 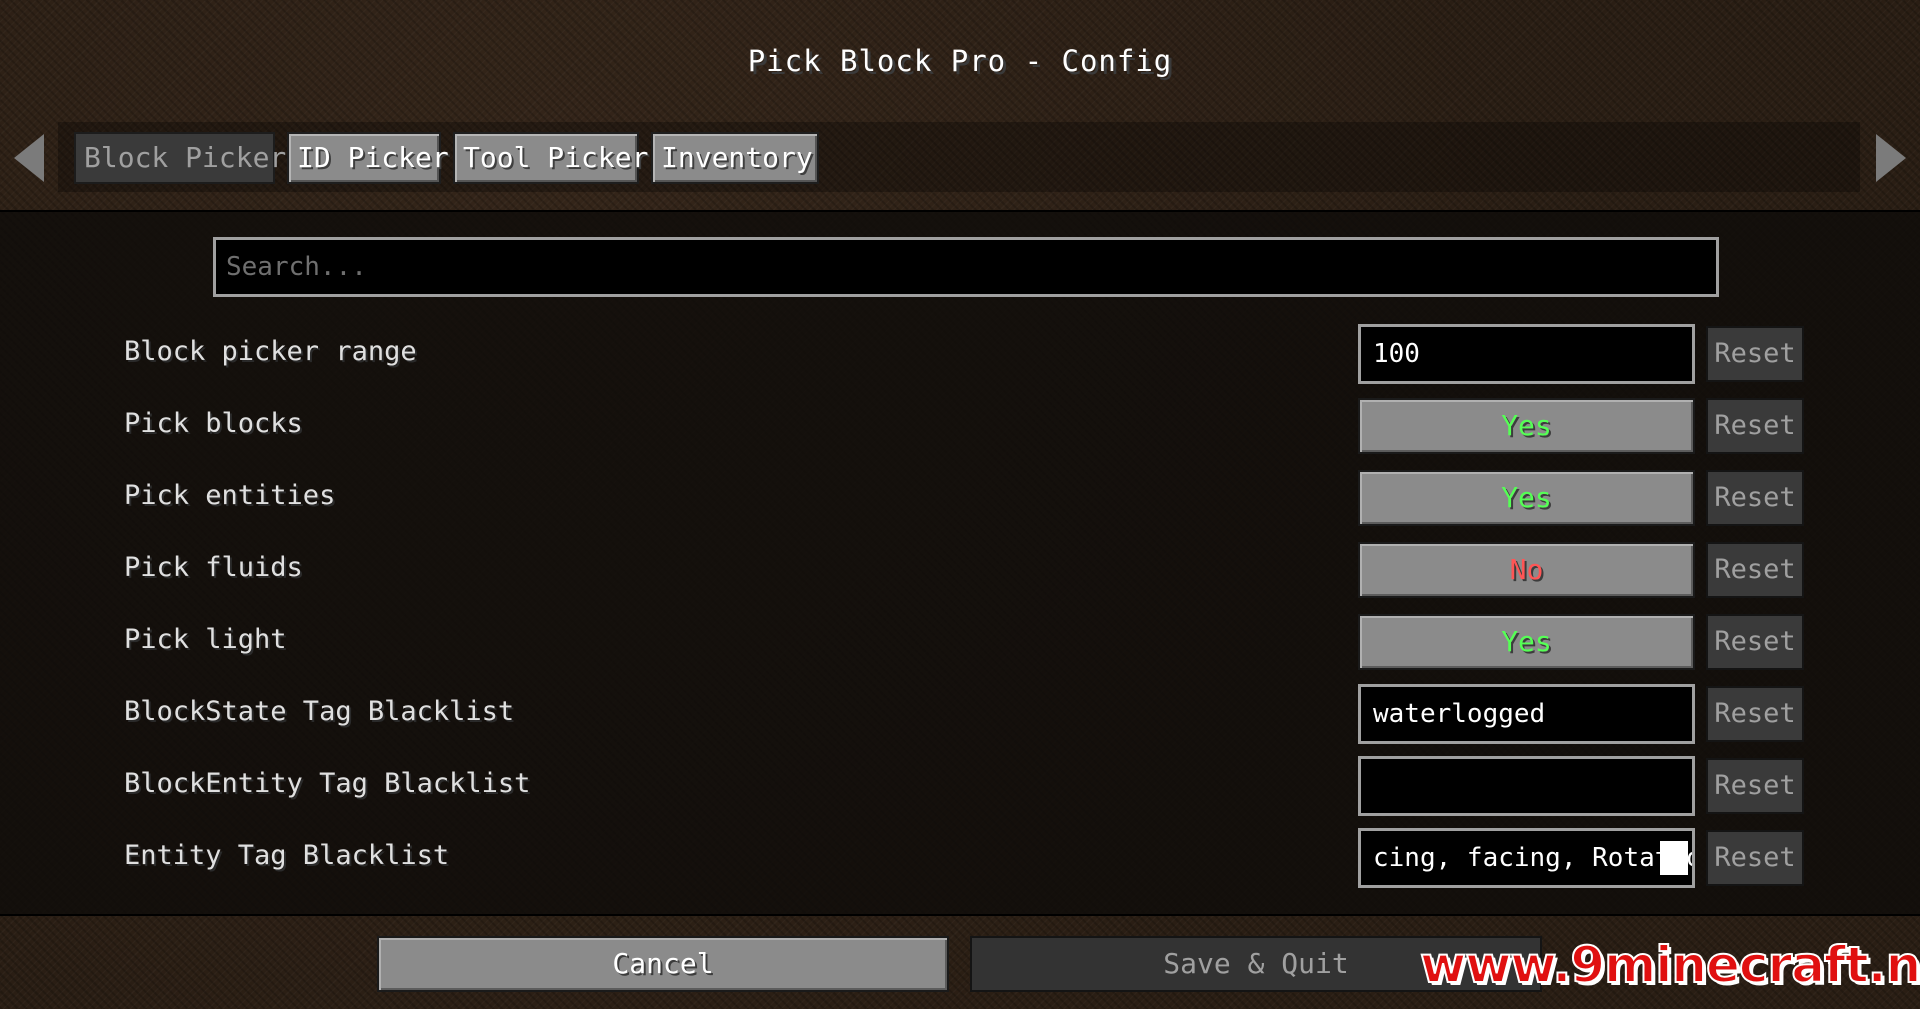 I want to click on tab-block-picker: Block Picker, so click(x=180, y=158).